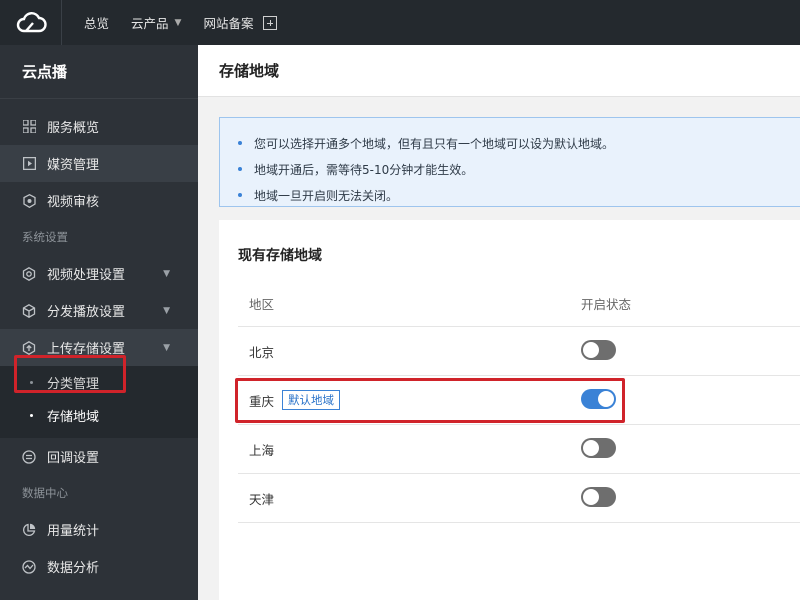 The width and height of the screenshot is (800, 600). What do you see at coordinates (73, 568) in the screenshot?
I see `sidebar-item-label: 数据分析` at bounding box center [73, 568].